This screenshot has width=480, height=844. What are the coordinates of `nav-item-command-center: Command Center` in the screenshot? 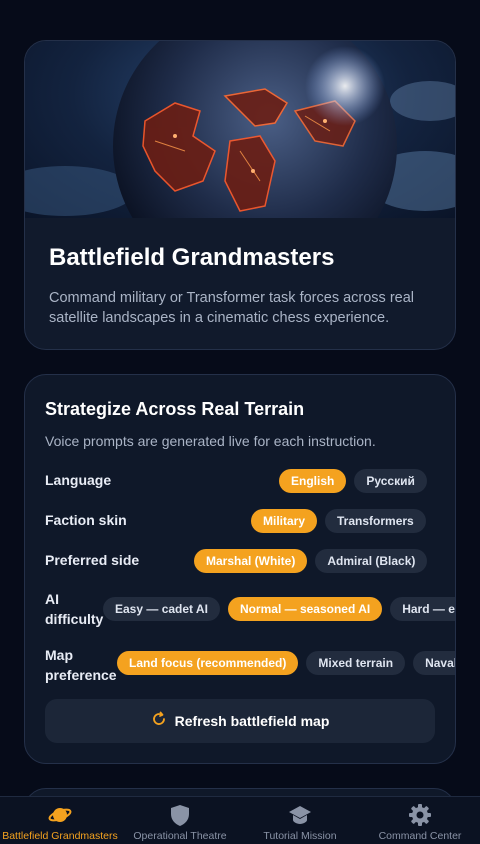 It's located at (420, 820).